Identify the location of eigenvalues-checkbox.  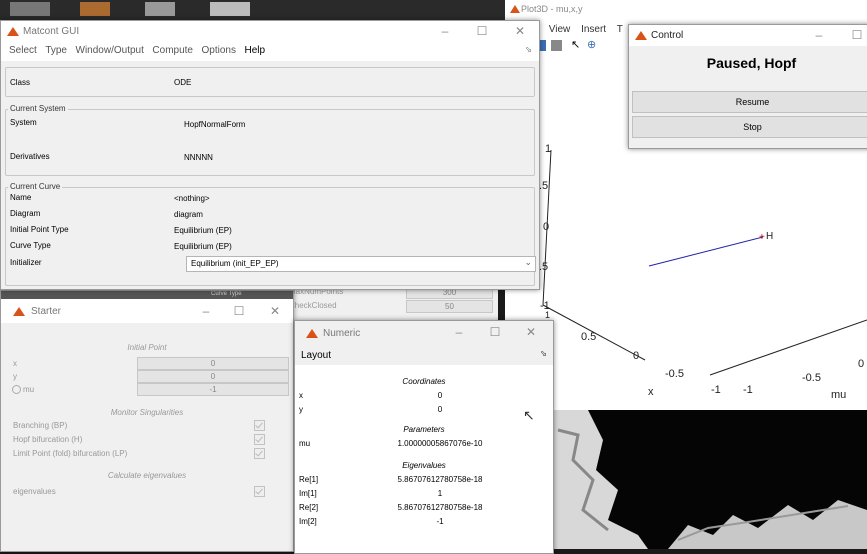
(259, 491).